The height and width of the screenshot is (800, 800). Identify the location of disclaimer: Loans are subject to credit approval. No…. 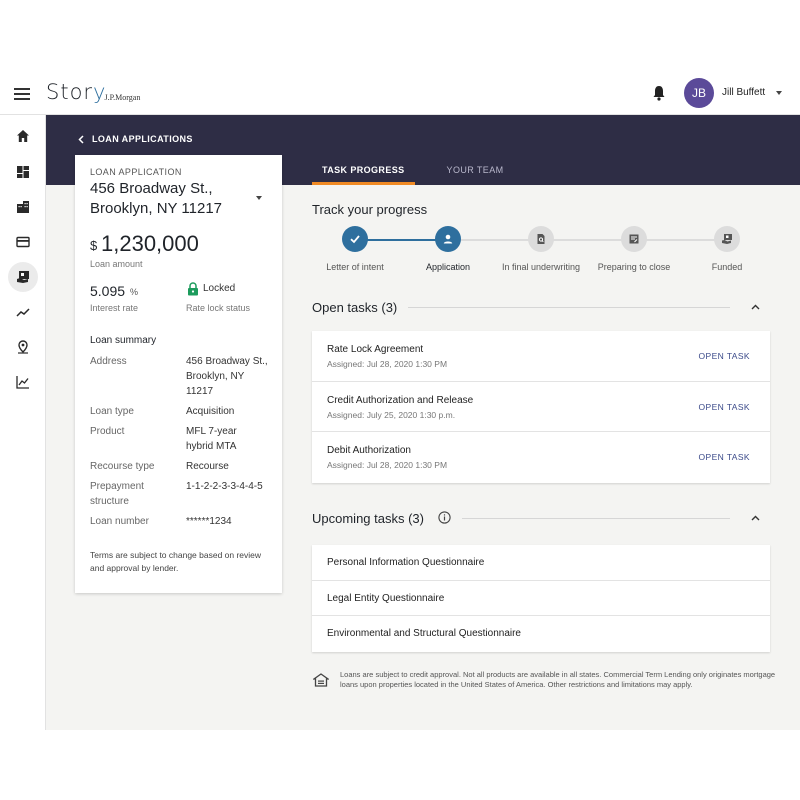
(558, 679).